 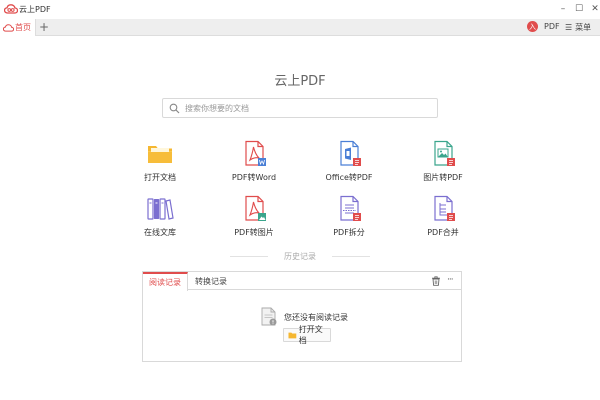 I want to click on tool-online-library: 在线文库, so click(x=160, y=220).